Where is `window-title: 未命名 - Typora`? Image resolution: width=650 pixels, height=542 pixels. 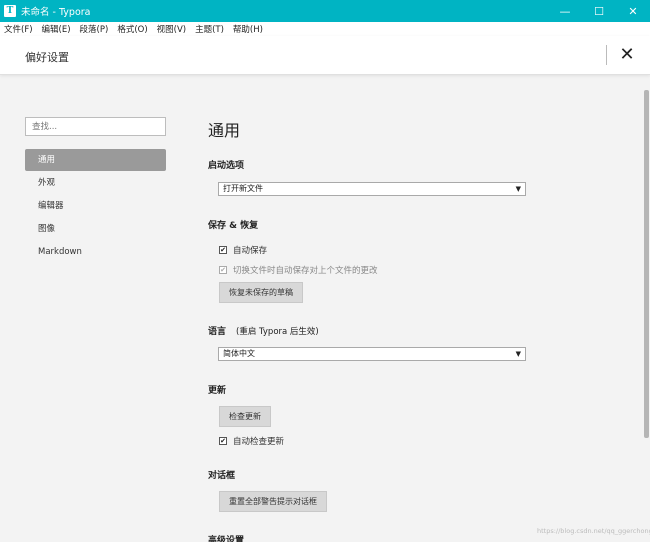
window-title: 未命名 - Typora is located at coordinates (56, 12).